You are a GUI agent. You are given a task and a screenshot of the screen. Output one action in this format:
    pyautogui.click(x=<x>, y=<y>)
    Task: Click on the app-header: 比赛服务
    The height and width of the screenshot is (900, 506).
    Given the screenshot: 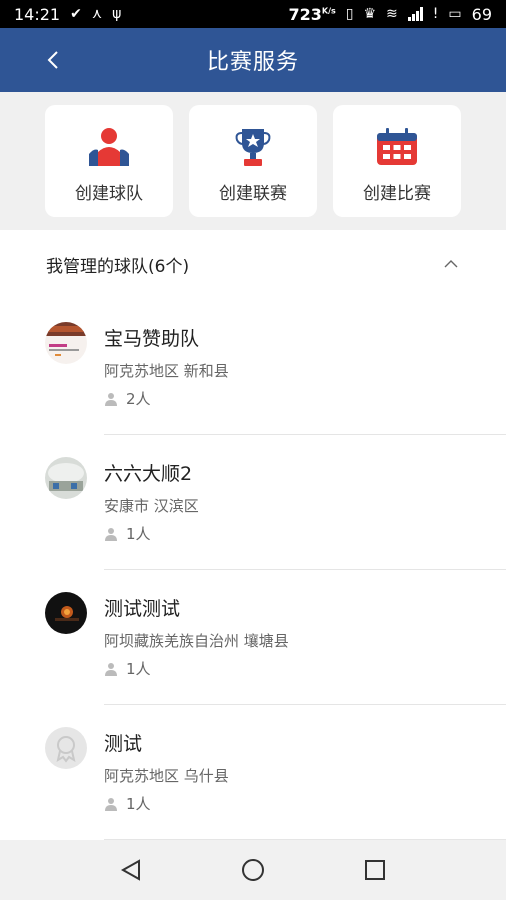 What is the action you would take?
    pyautogui.click(x=253, y=60)
    